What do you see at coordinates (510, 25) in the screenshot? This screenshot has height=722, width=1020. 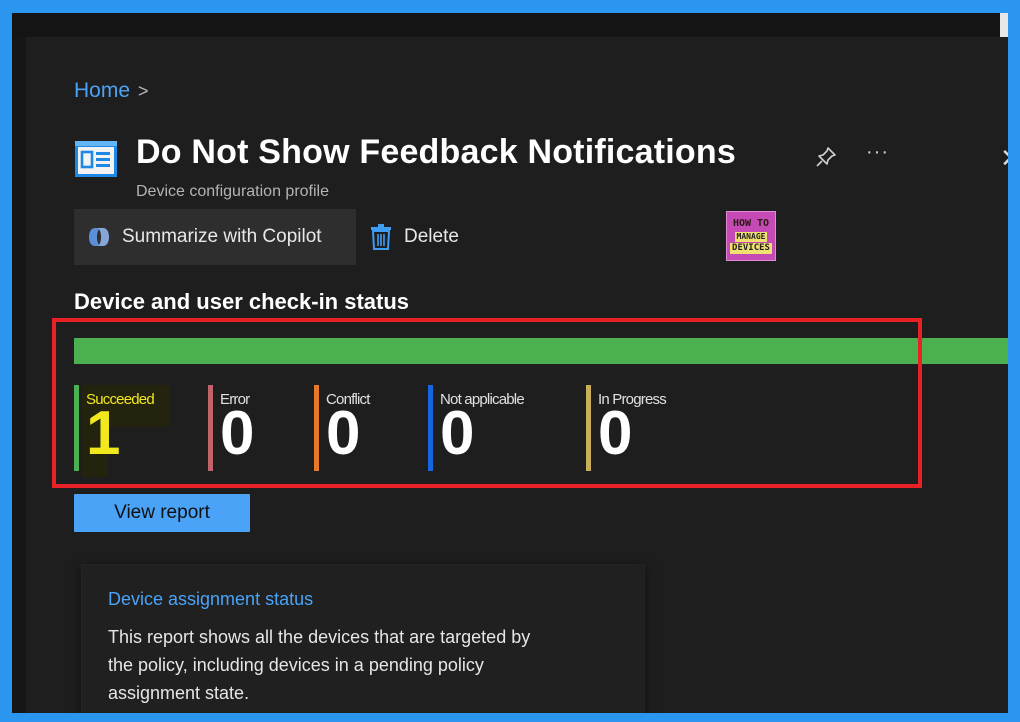 I see `window-top-strip` at bounding box center [510, 25].